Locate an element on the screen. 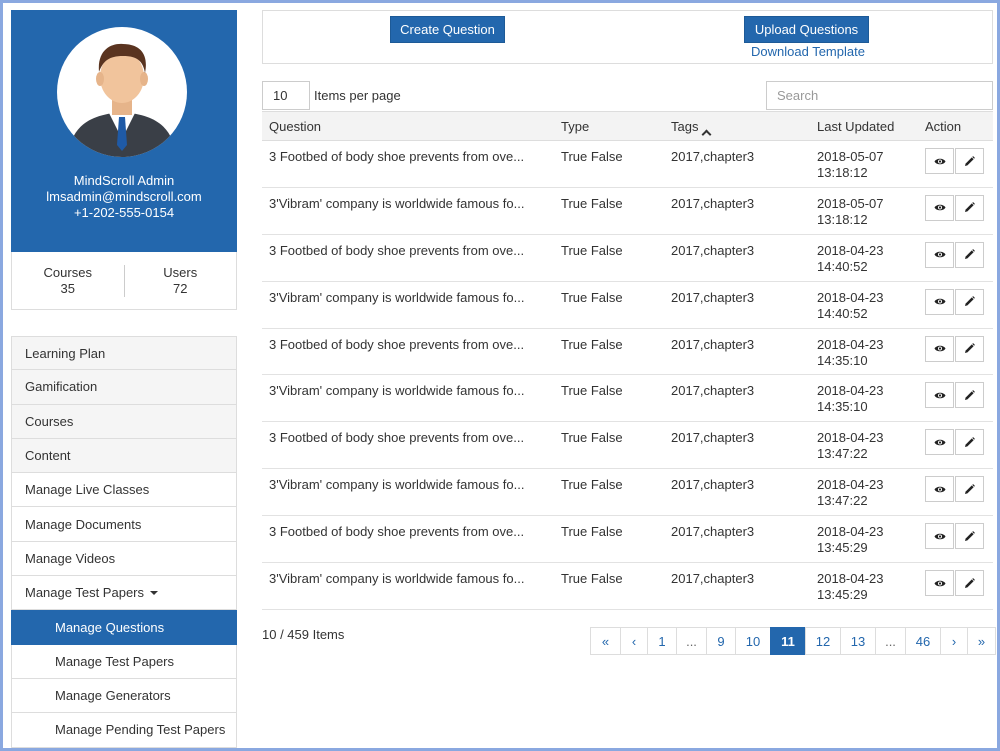  column-header-question: Question is located at coordinates (295, 126).